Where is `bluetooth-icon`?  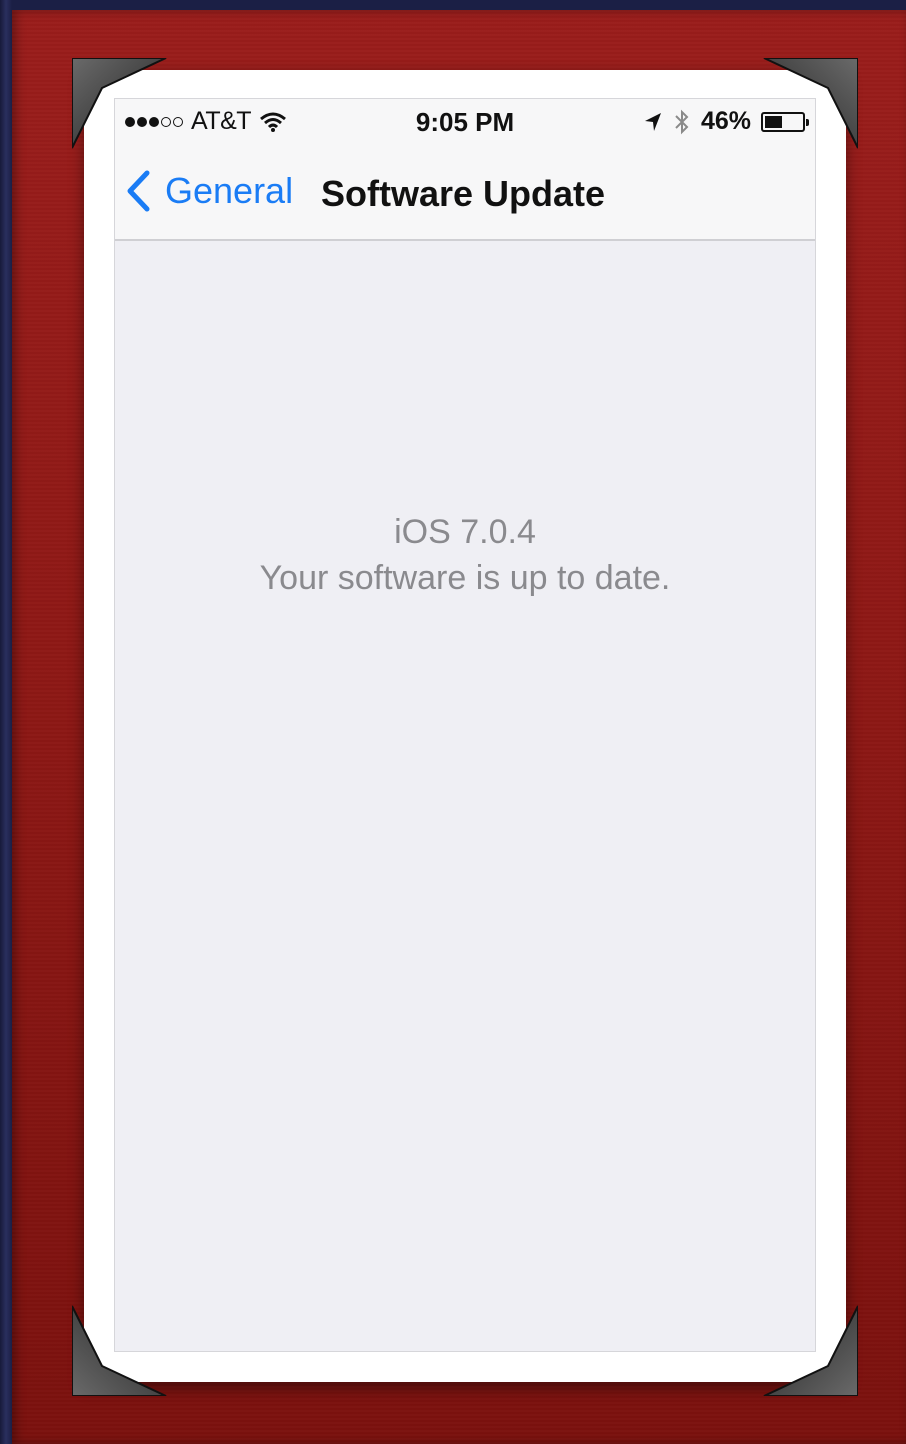
bluetooth-icon is located at coordinates (682, 121).